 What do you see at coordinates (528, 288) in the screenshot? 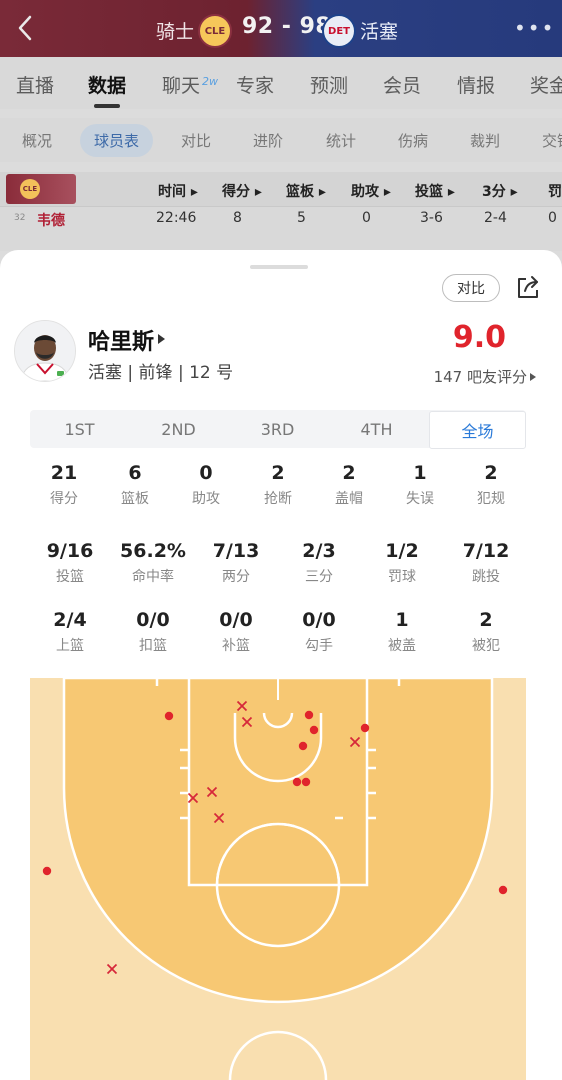
I see `share-icon` at bounding box center [528, 288].